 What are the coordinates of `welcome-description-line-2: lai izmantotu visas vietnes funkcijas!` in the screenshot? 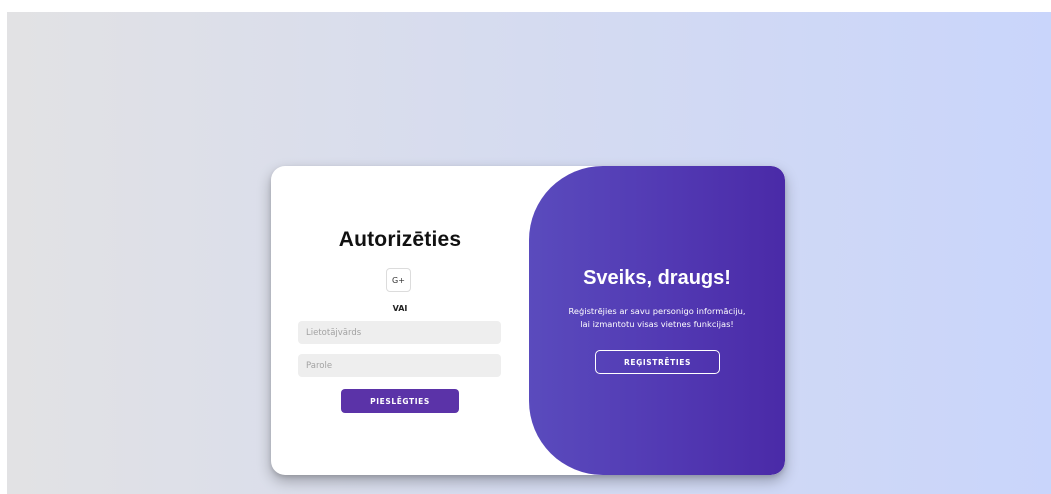 It's located at (657, 324).